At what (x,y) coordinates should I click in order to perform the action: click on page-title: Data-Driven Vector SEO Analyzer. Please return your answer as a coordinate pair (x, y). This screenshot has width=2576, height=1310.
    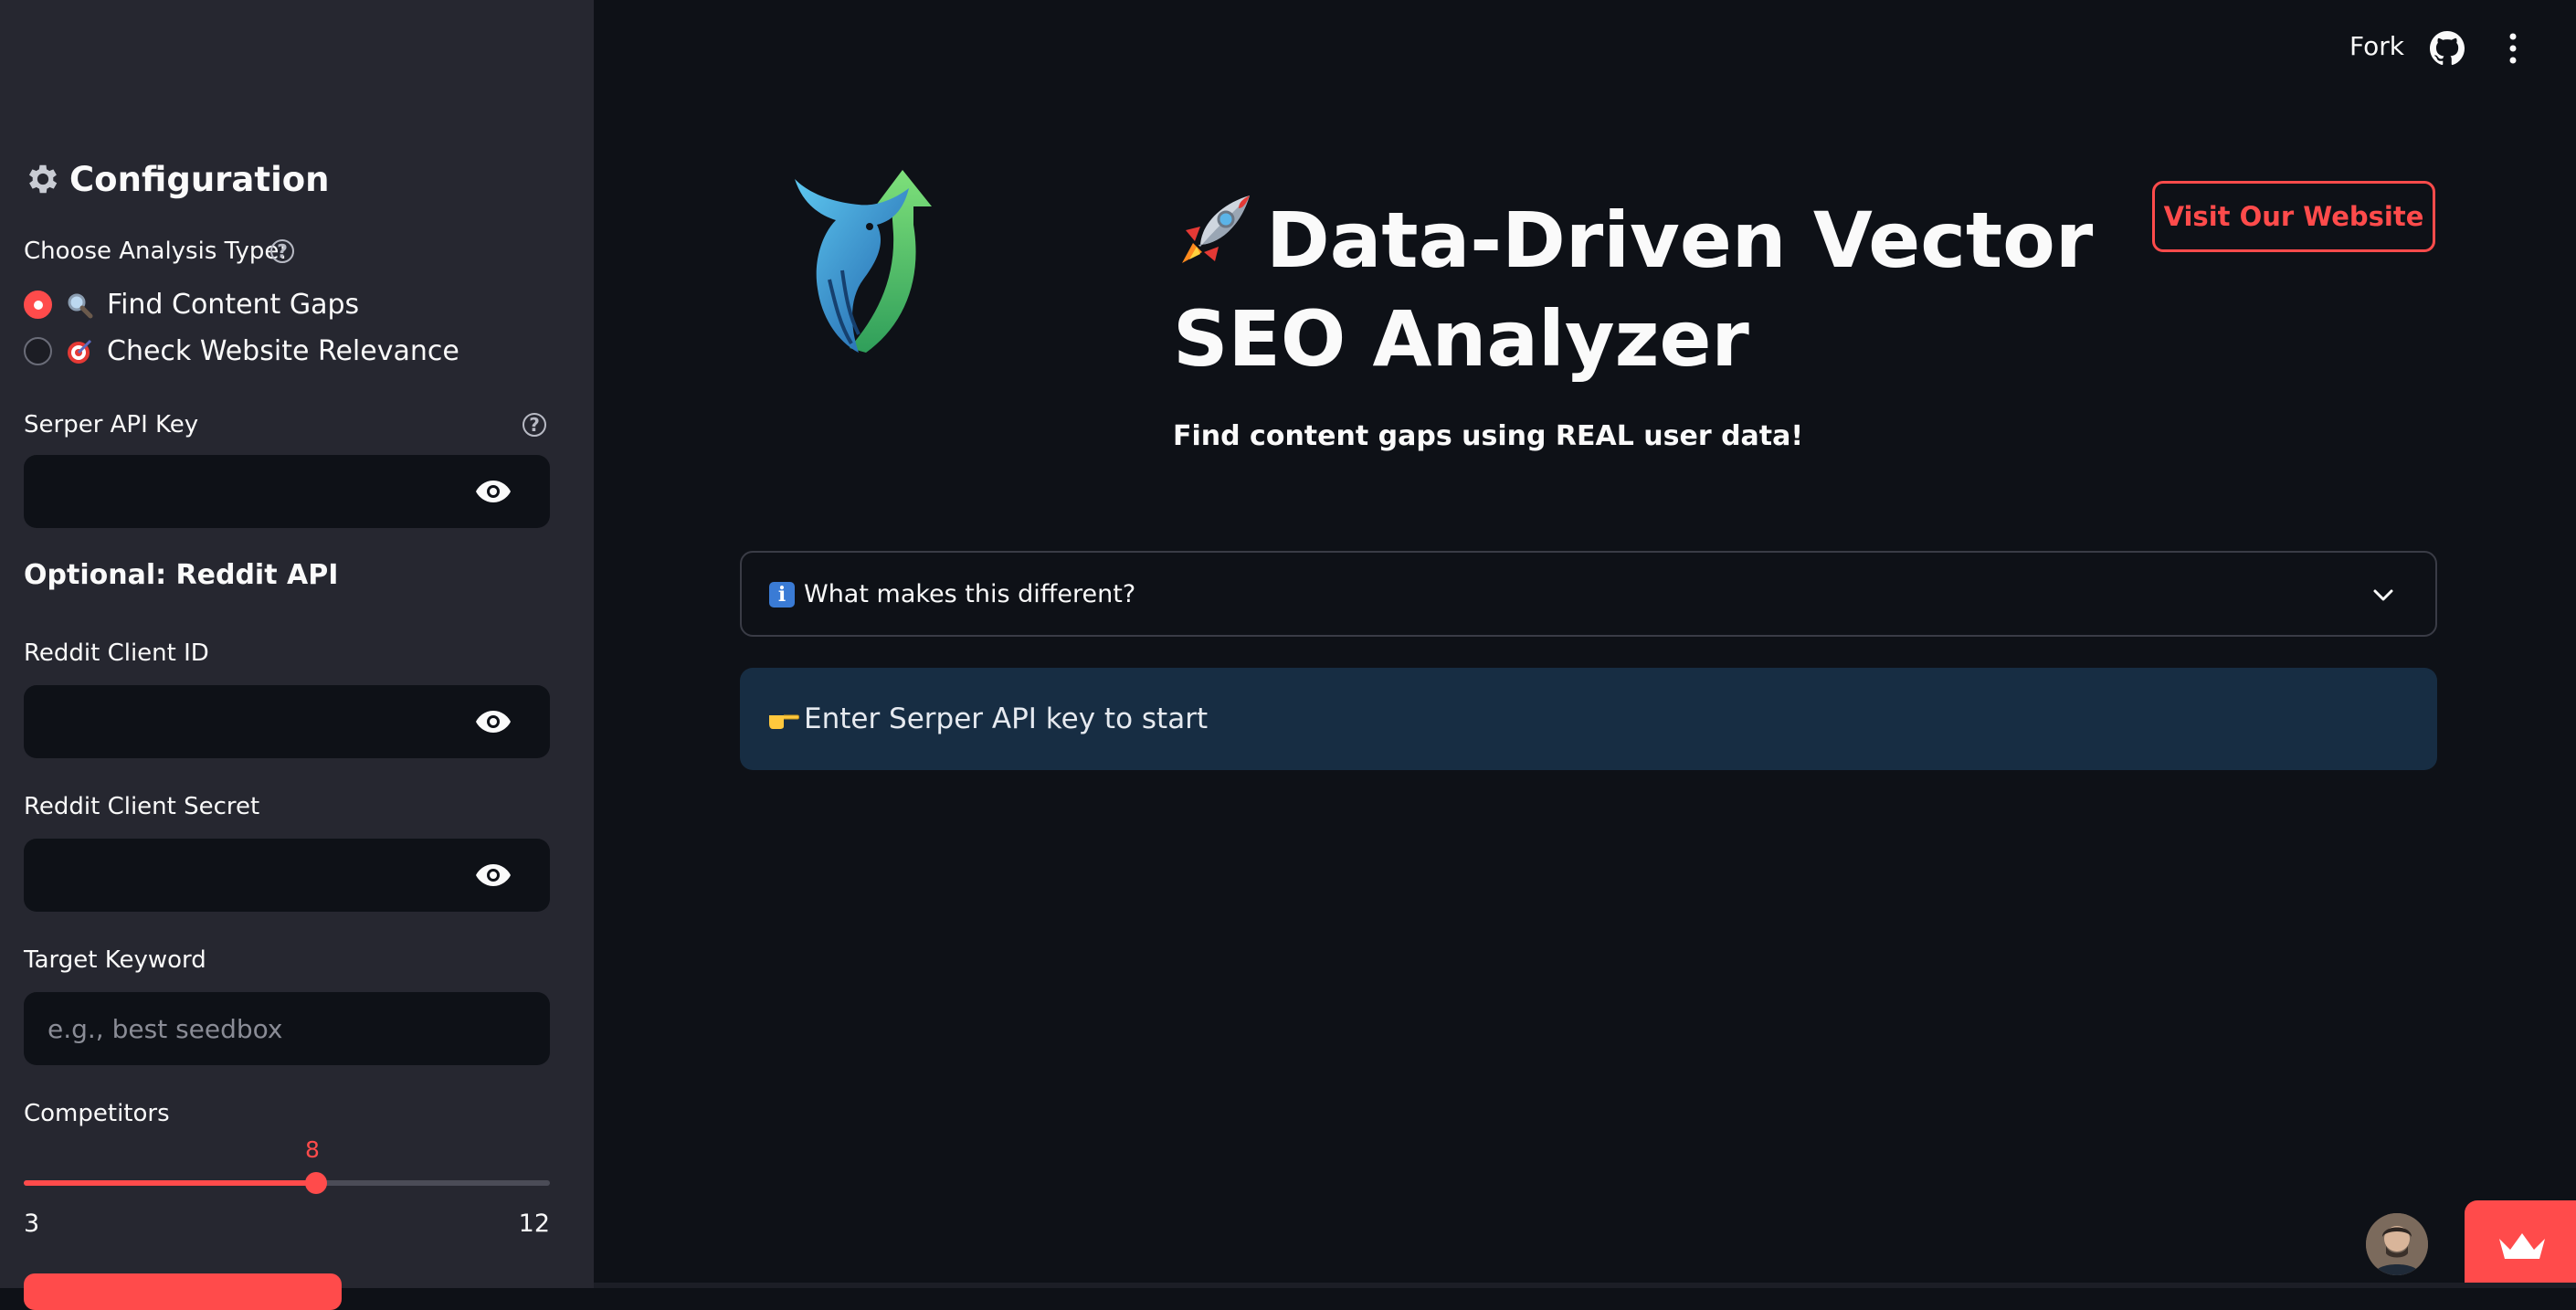
    Looking at the image, I should click on (1639, 289).